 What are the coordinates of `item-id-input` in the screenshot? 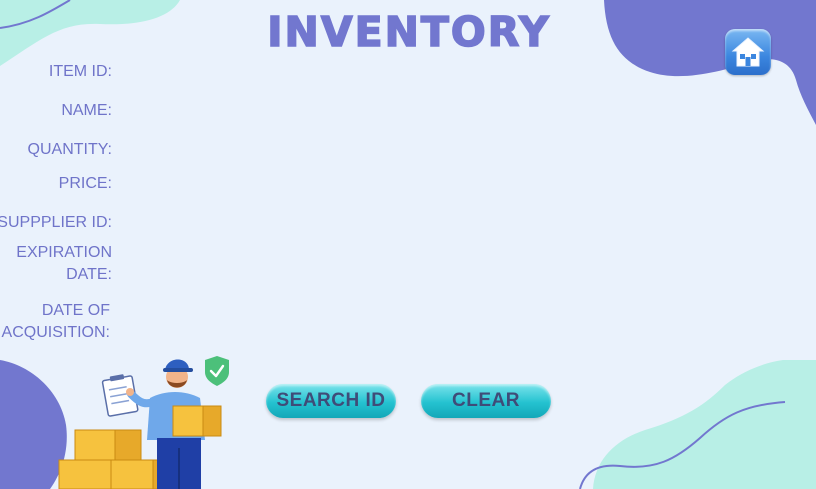 It's located at (277, 73).